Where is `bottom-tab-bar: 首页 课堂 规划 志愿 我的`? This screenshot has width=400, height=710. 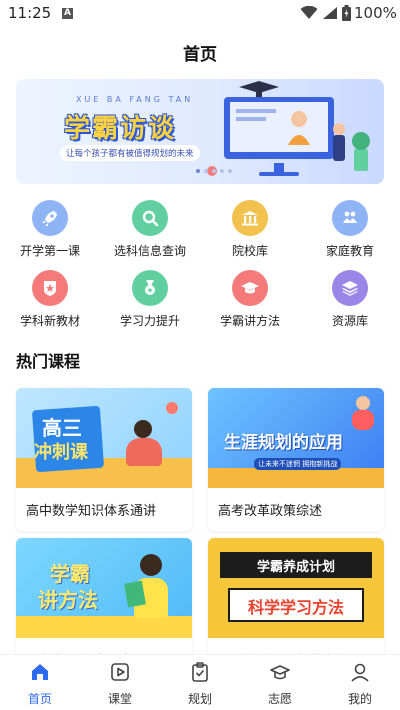
bottom-tab-bar: 首页 课堂 规划 志愿 我的 is located at coordinates (200, 682).